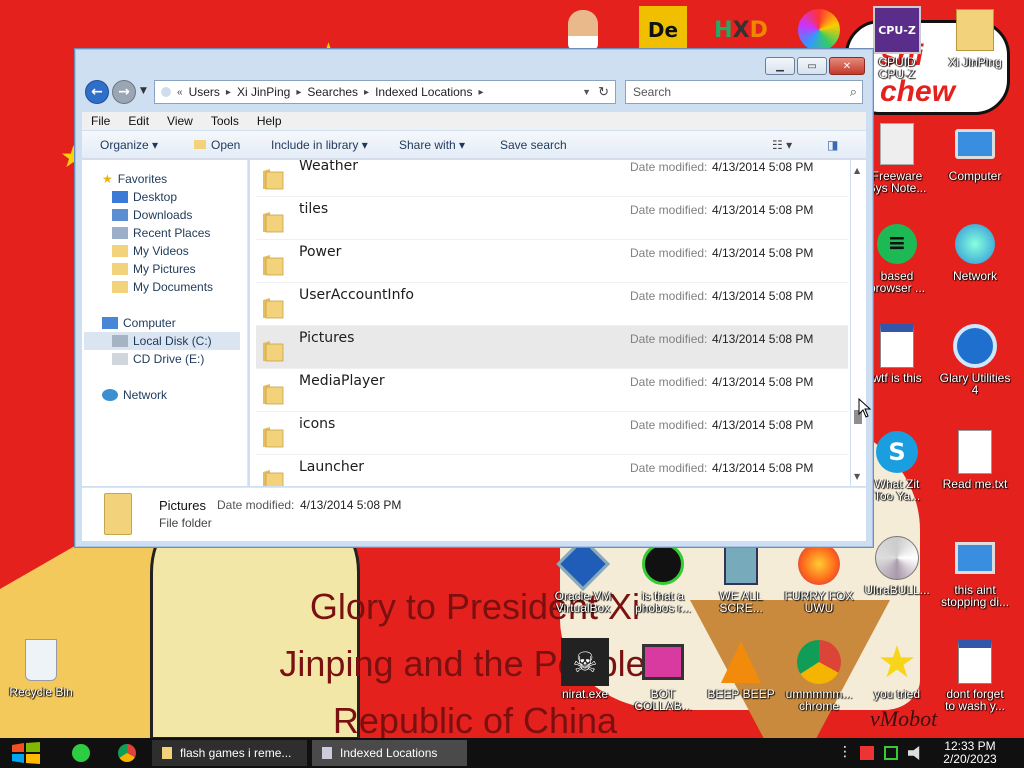  Describe the element at coordinates (139, 323) in the screenshot. I see `nav-computer: Computer` at that location.